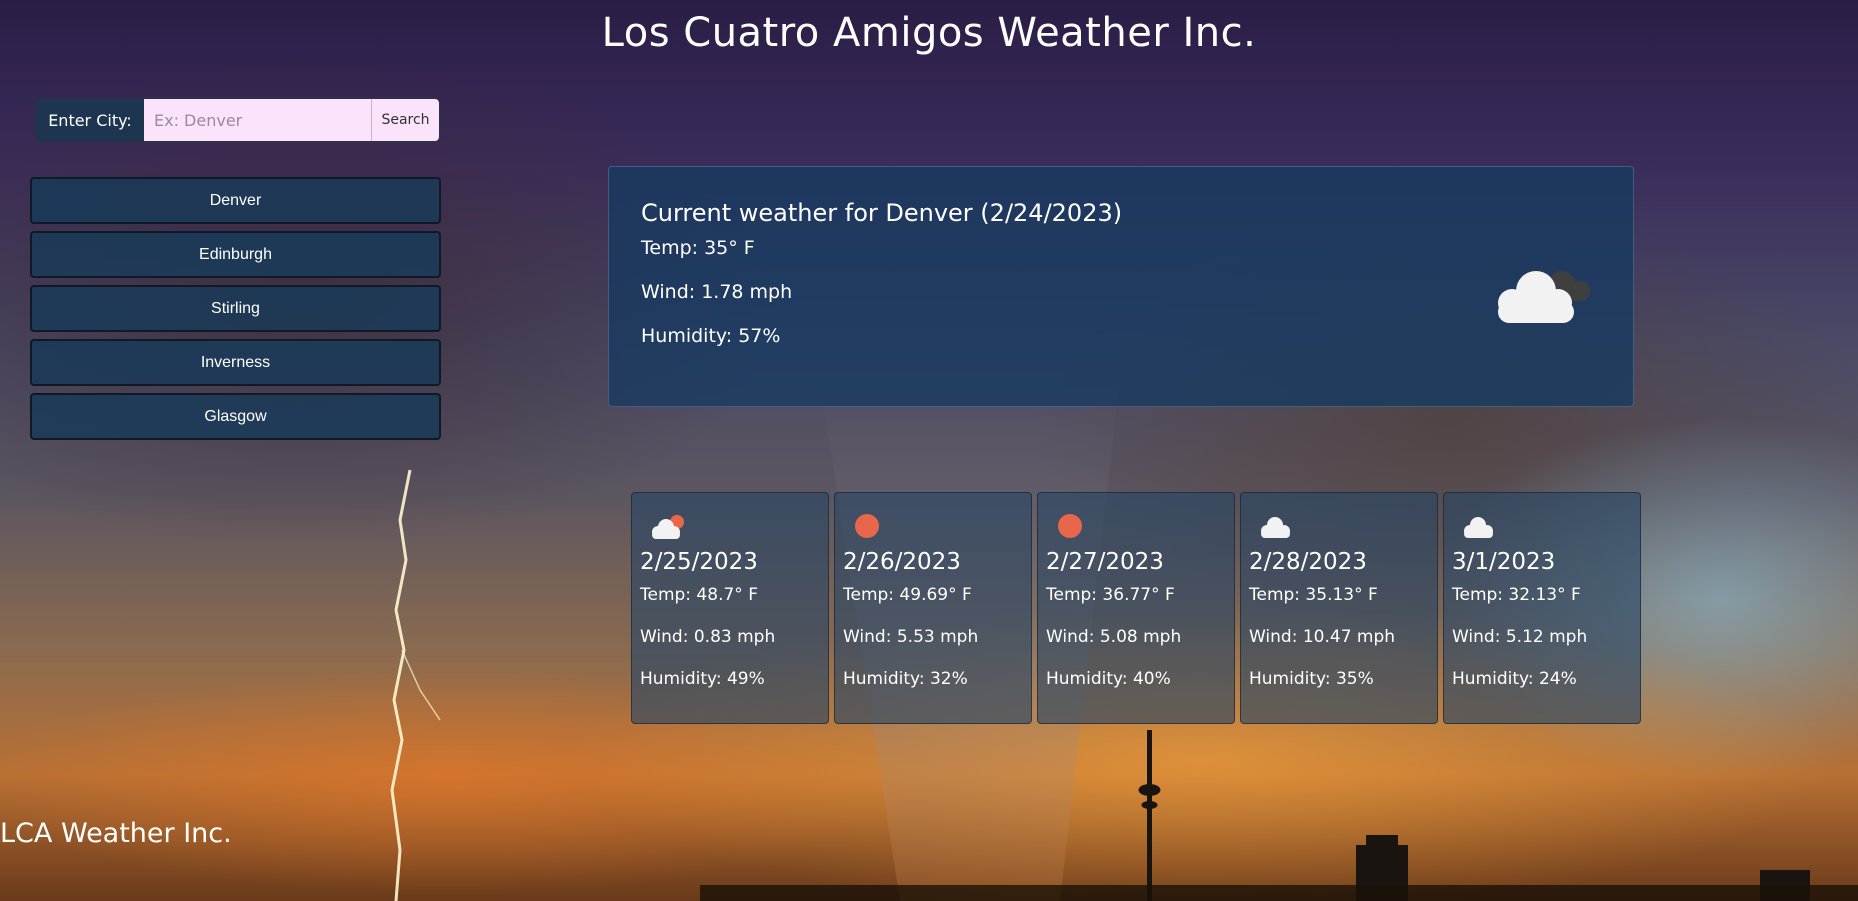  I want to click on forecast-date: 2/28/2023, so click(1308, 562).